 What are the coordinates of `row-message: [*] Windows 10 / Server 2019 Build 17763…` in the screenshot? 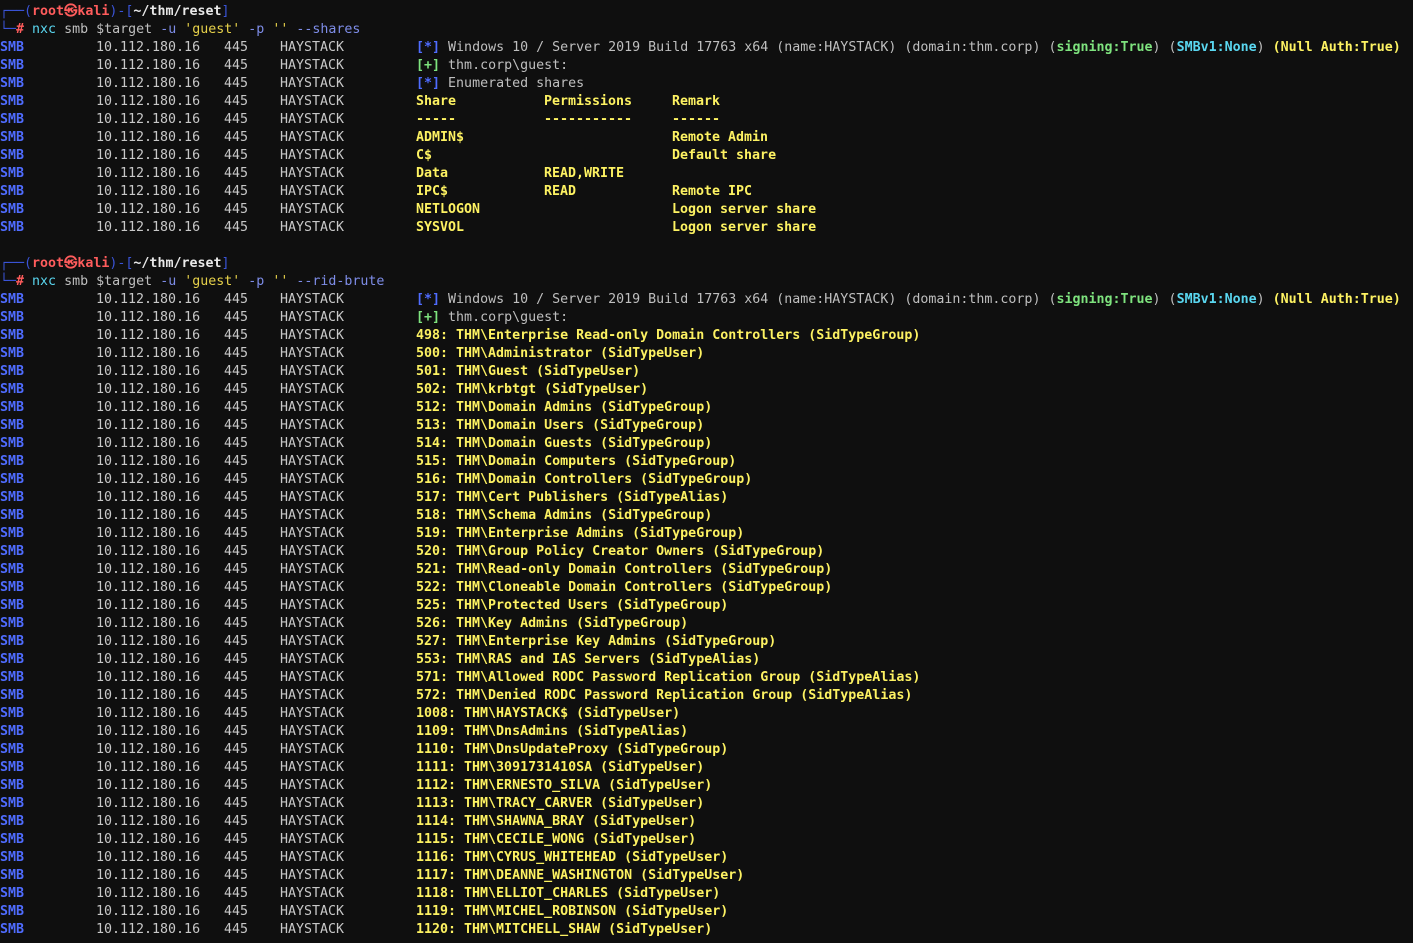 It's located at (908, 299).